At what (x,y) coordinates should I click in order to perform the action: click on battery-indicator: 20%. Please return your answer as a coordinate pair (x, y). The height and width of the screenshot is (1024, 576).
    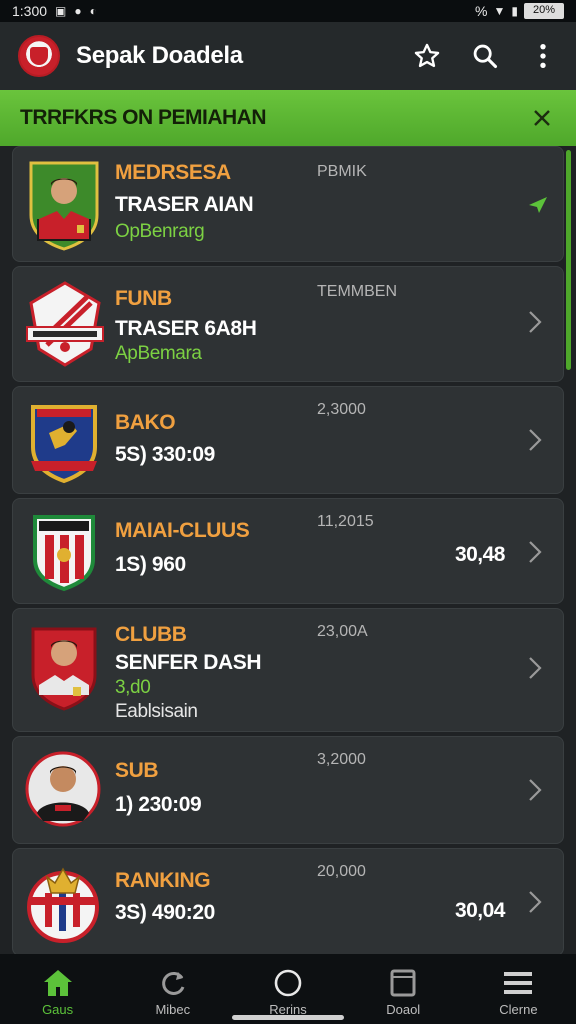
    Looking at the image, I should click on (544, 11).